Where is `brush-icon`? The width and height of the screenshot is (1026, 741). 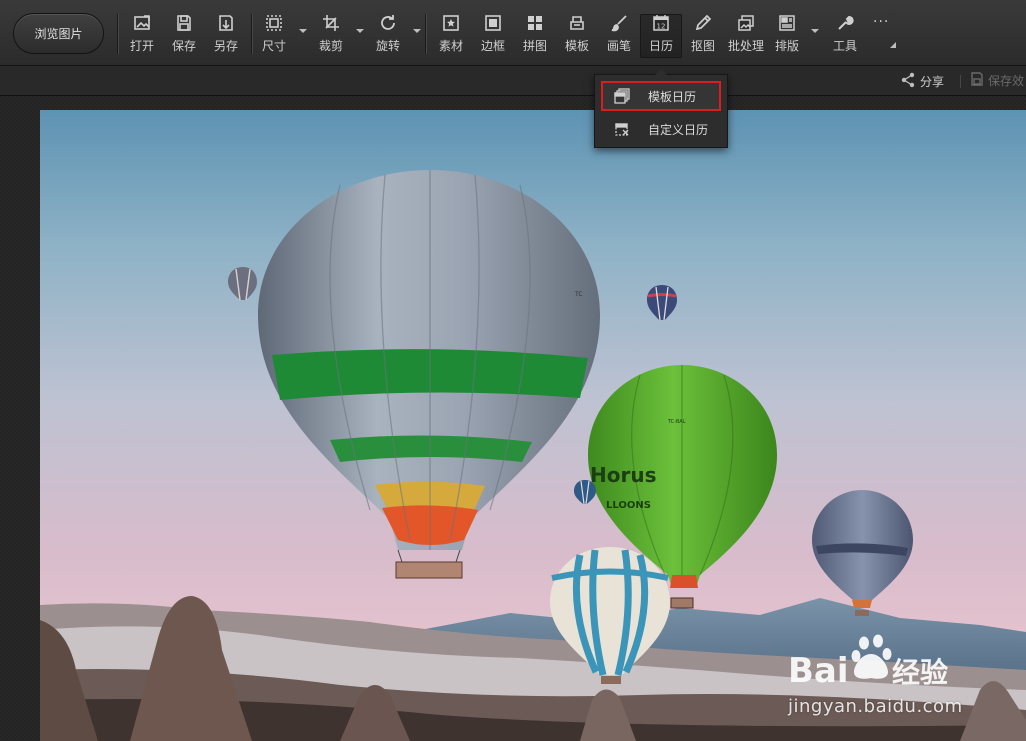 brush-icon is located at coordinates (619, 23).